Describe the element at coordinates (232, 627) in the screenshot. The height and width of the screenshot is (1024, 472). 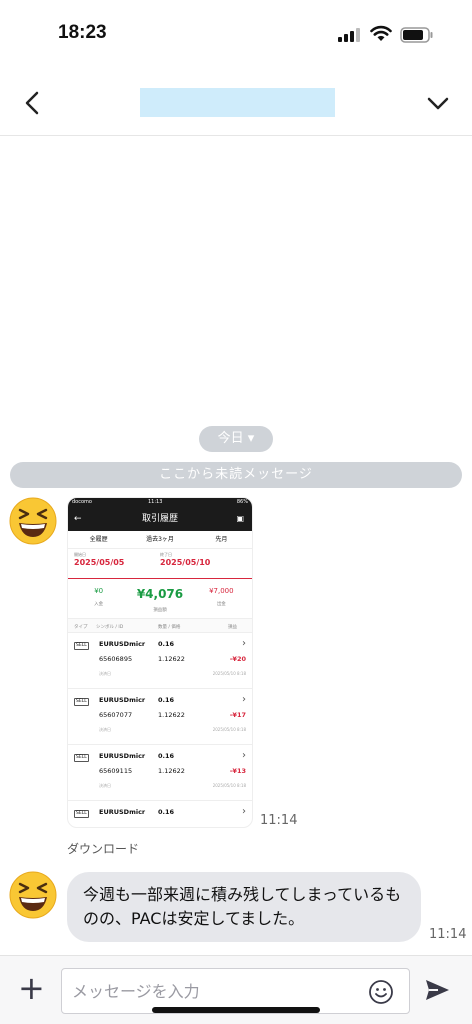
I see `shot-col-pl: 損益` at that location.